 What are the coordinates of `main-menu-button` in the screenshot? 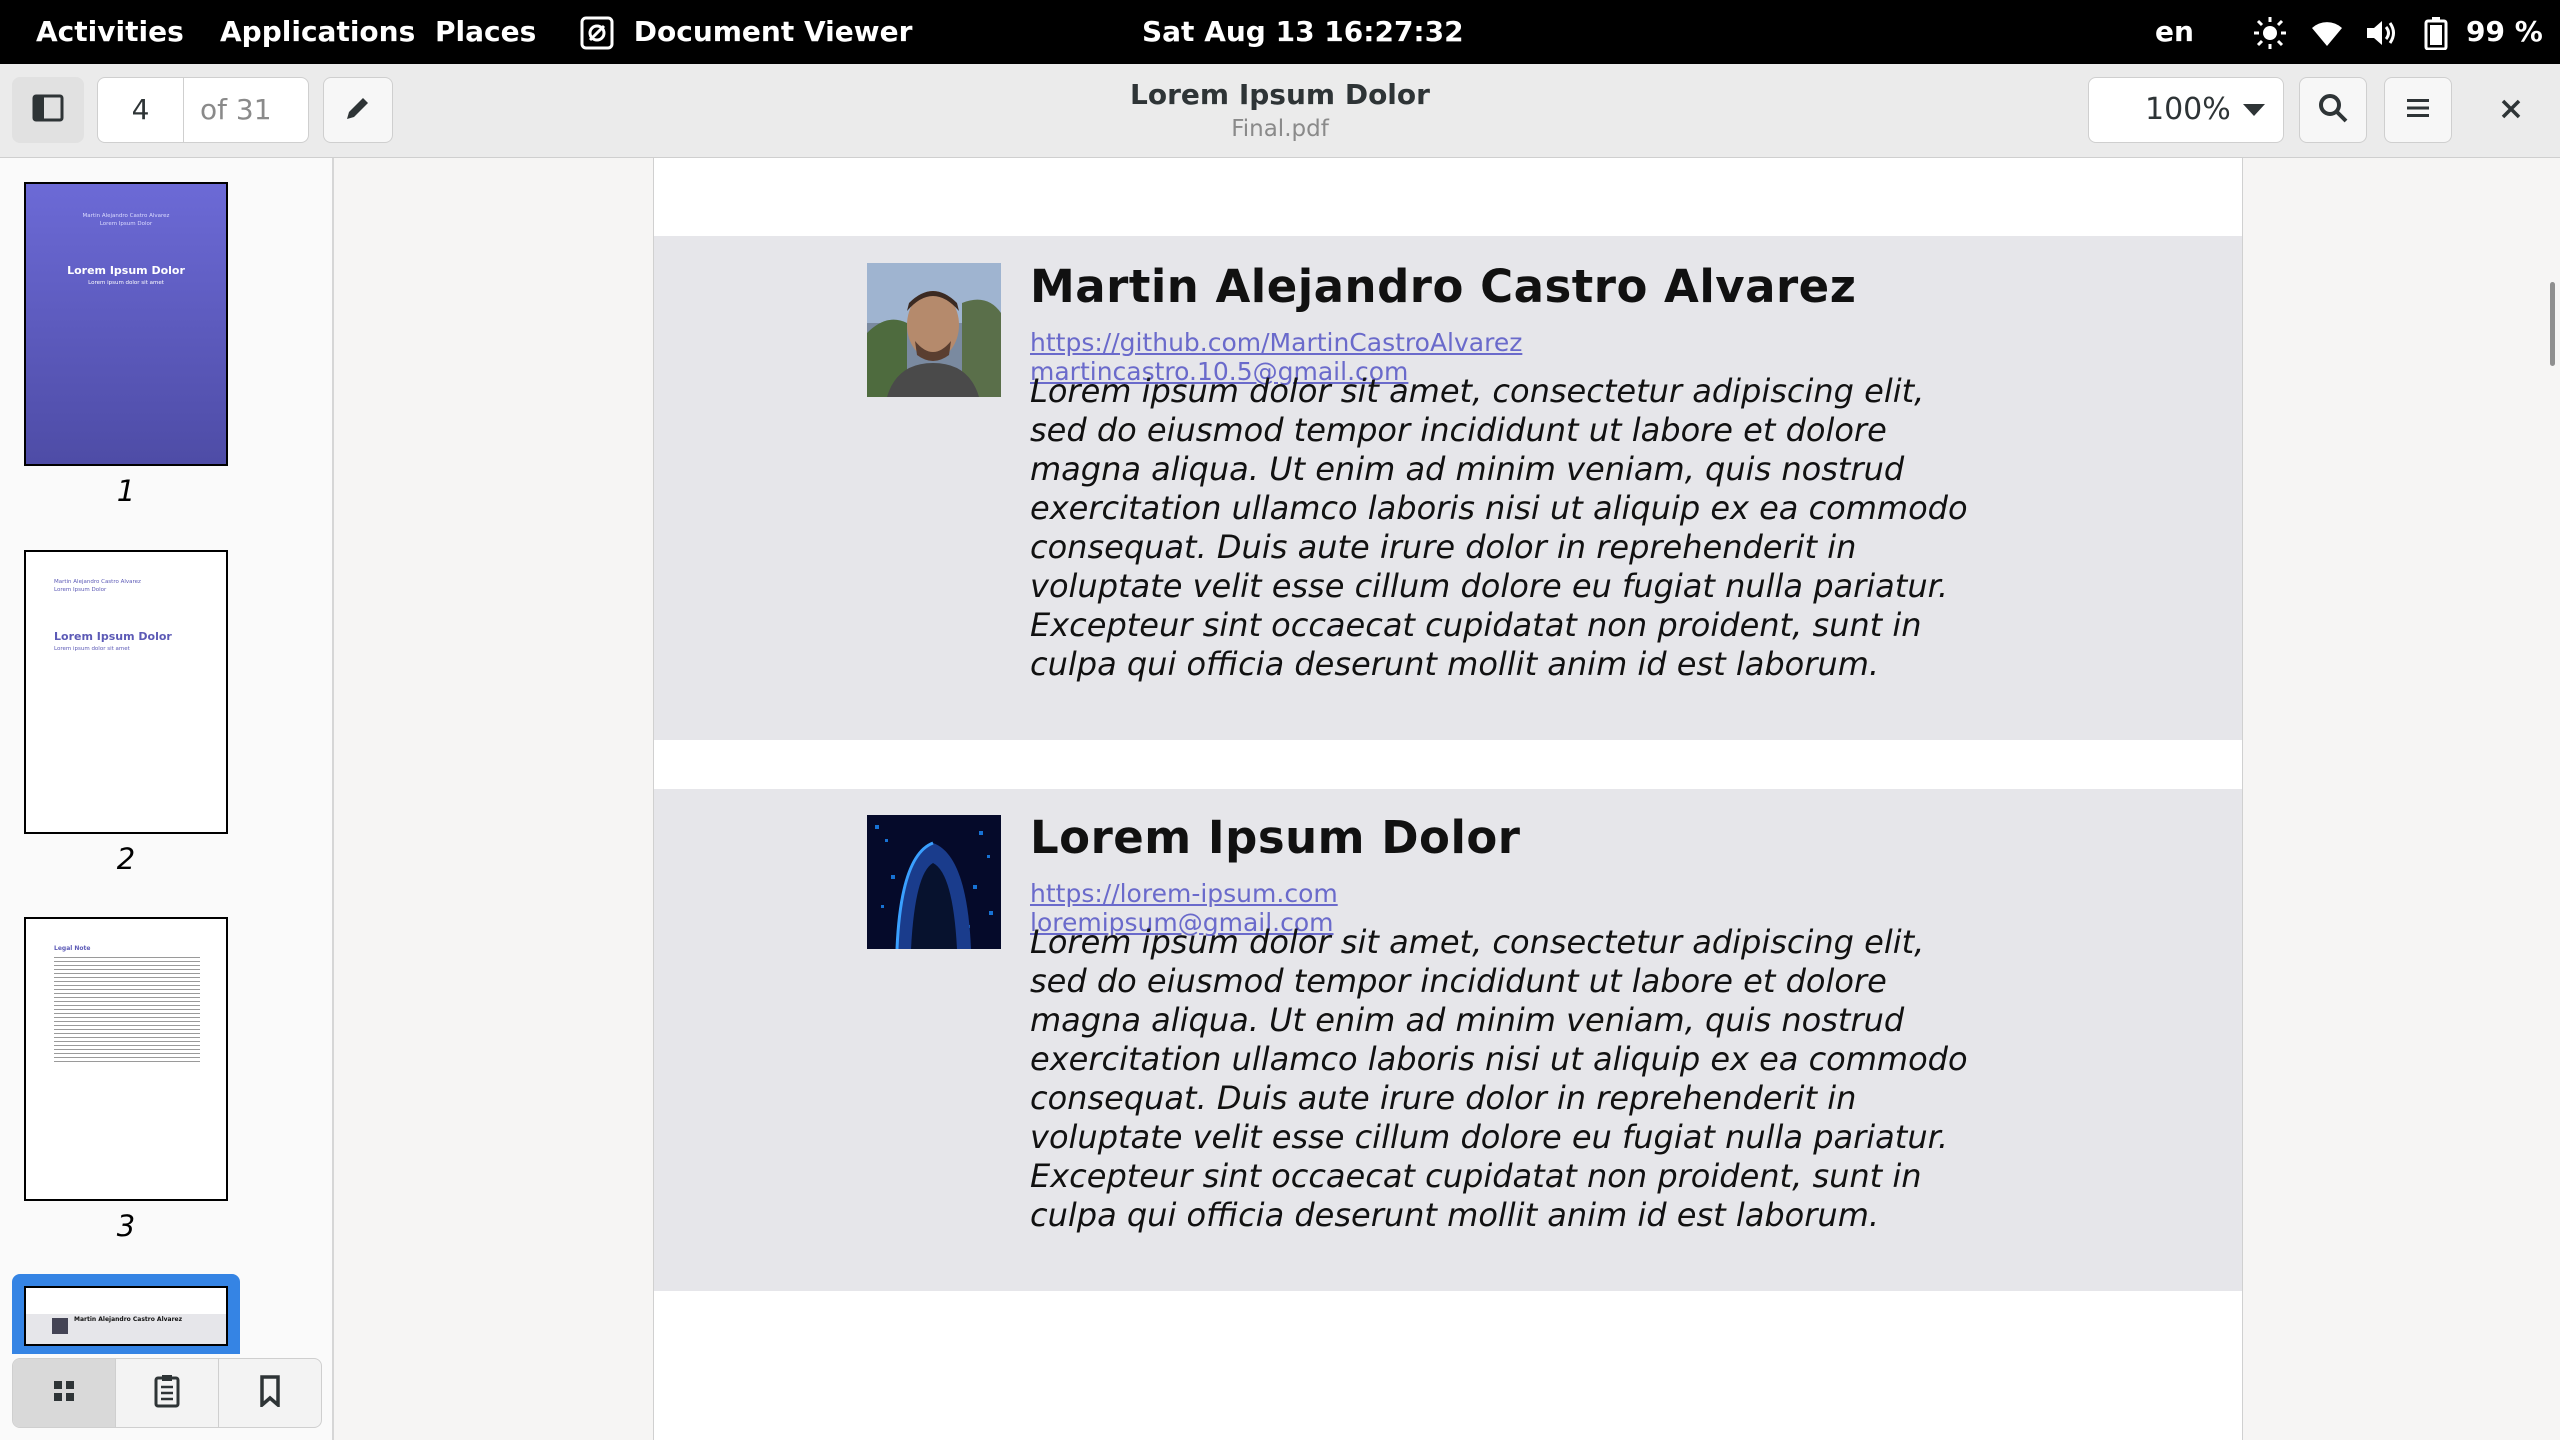 It's located at (2418, 110).